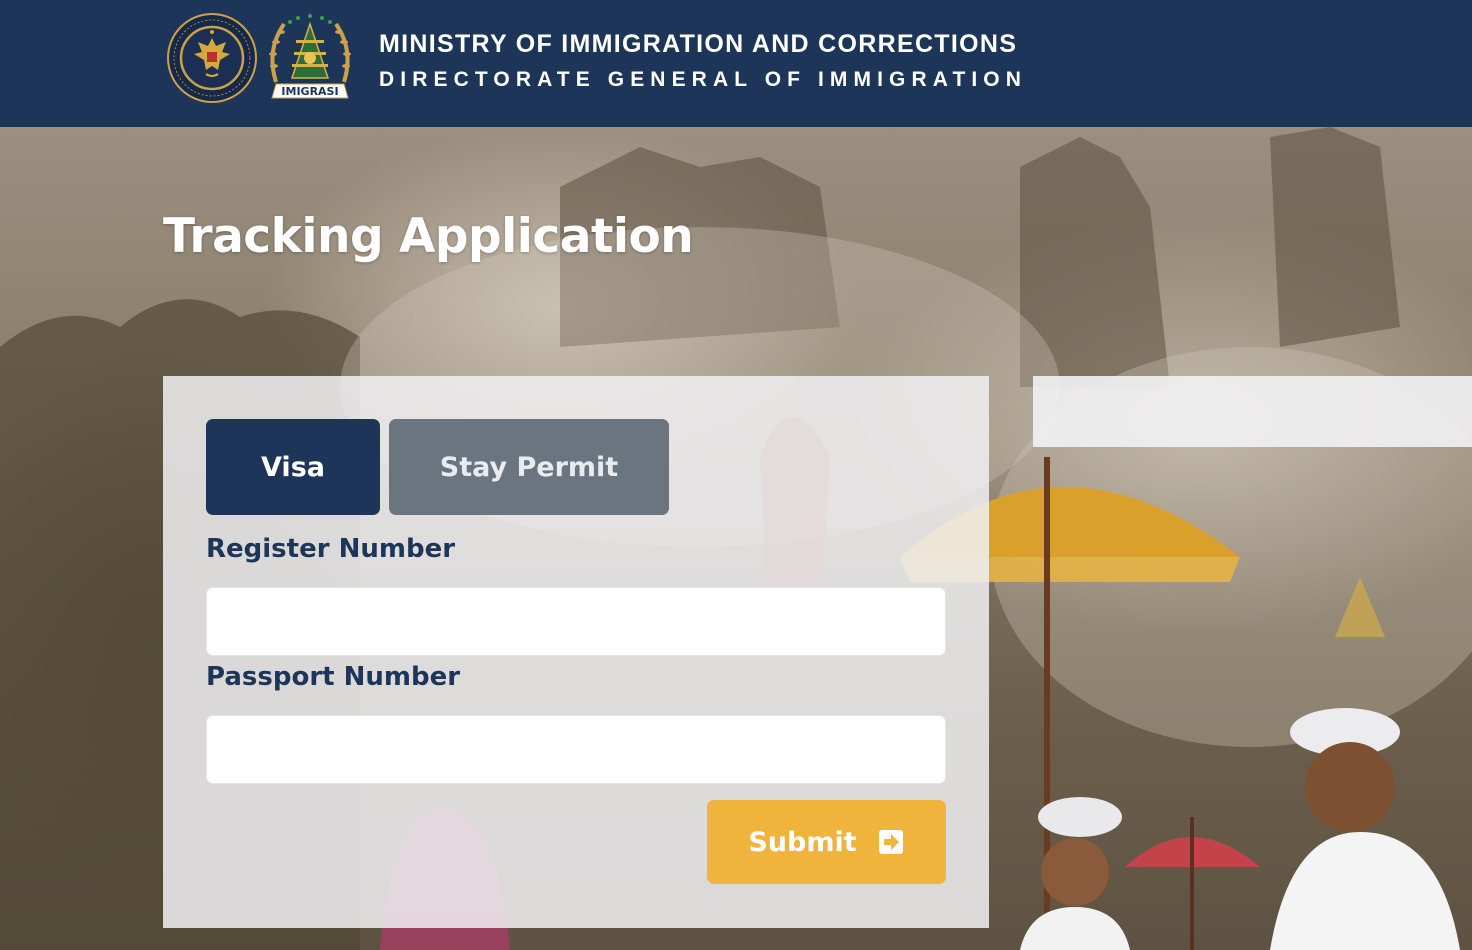  Describe the element at coordinates (428, 236) in the screenshot. I see `page-title: Tracking Application` at that location.